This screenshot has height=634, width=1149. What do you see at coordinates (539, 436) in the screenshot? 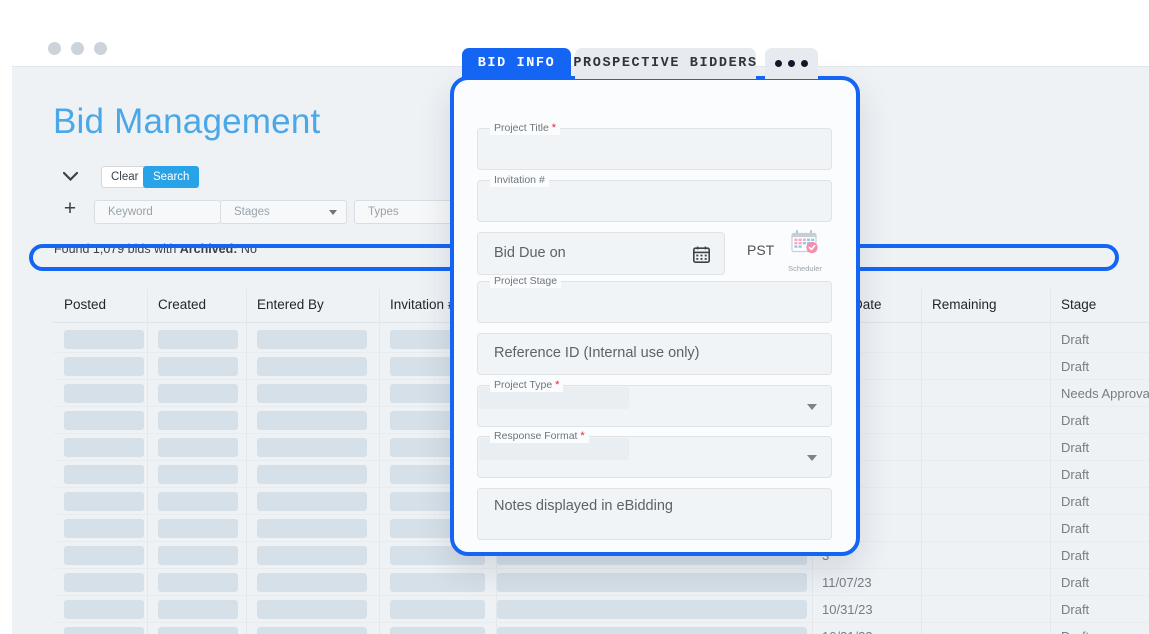
I see `response-format-label: Response Format *` at bounding box center [539, 436].